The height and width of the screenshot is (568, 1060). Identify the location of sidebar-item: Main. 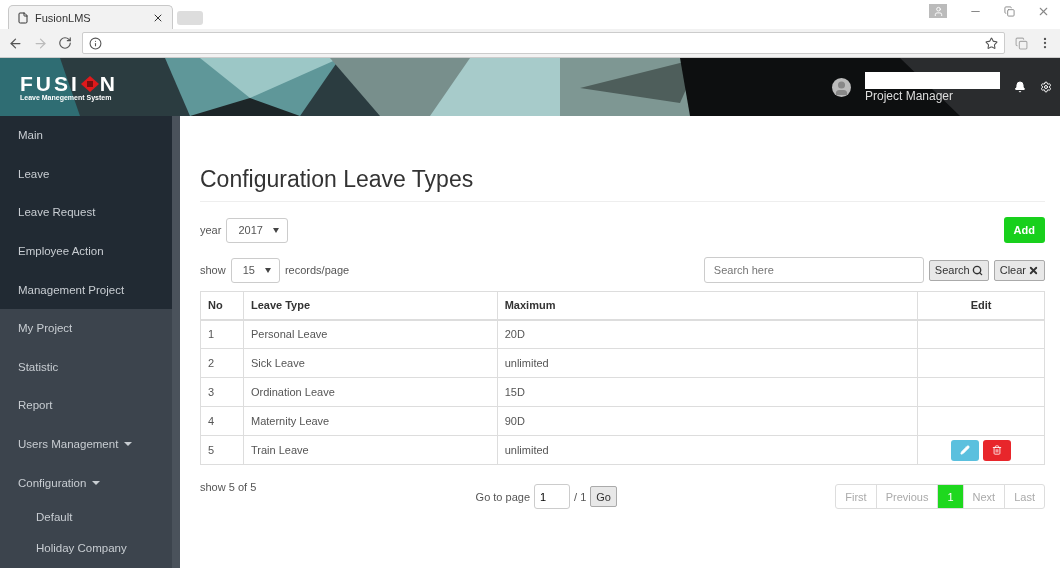
(86, 135).